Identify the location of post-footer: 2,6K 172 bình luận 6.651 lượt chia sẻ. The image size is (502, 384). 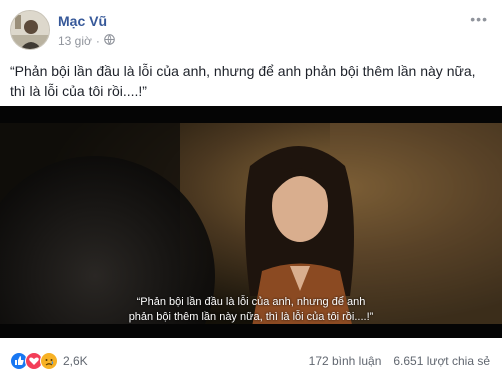
(251, 361).